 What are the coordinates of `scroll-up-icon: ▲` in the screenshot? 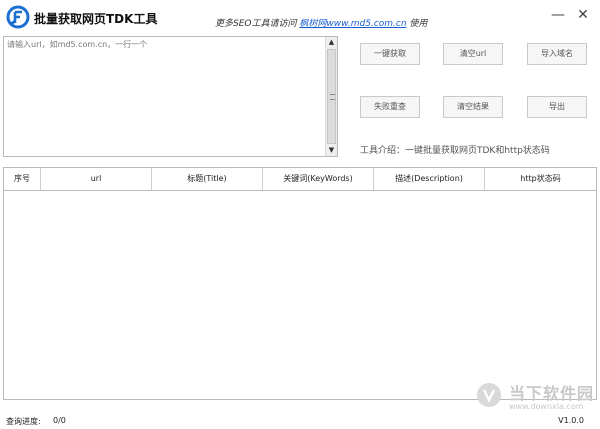 It's located at (331, 42).